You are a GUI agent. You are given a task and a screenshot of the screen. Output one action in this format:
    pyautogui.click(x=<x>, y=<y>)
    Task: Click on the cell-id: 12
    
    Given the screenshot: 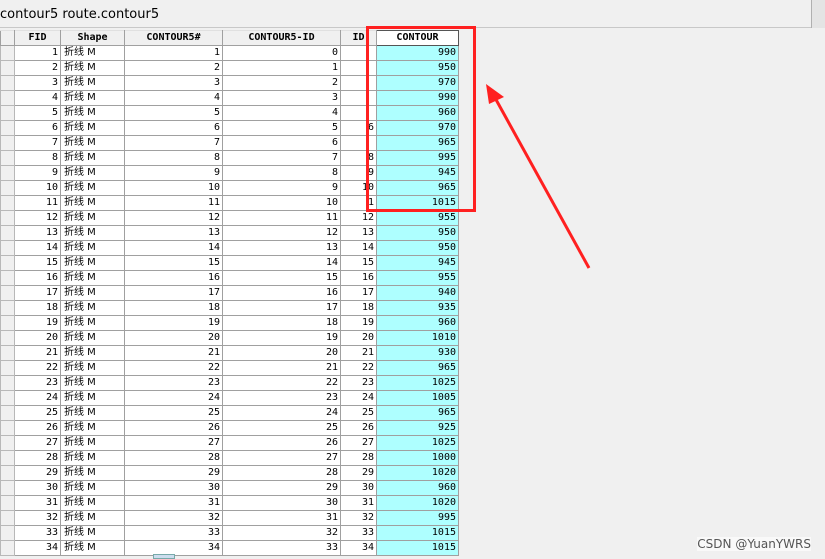 What is the action you would take?
    pyautogui.click(x=358, y=218)
    